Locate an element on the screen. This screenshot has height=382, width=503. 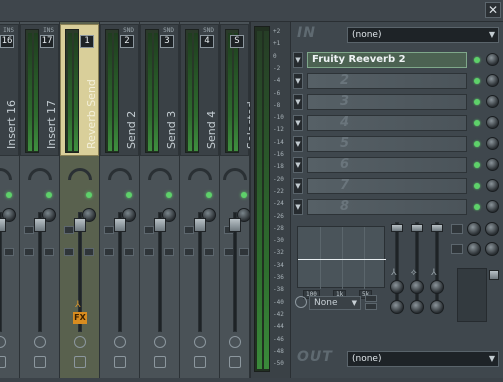
slot-body: Fruity Reeverb 2 is located at coordinates (387, 60).